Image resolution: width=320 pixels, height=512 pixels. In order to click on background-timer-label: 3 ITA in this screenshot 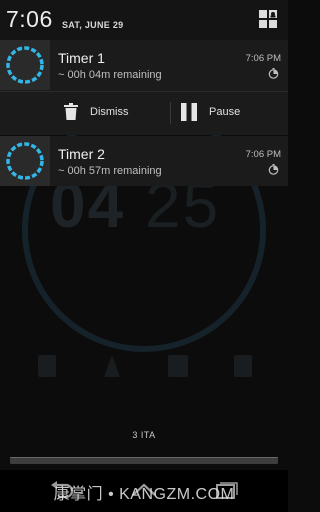, I will do `click(144, 435)`.